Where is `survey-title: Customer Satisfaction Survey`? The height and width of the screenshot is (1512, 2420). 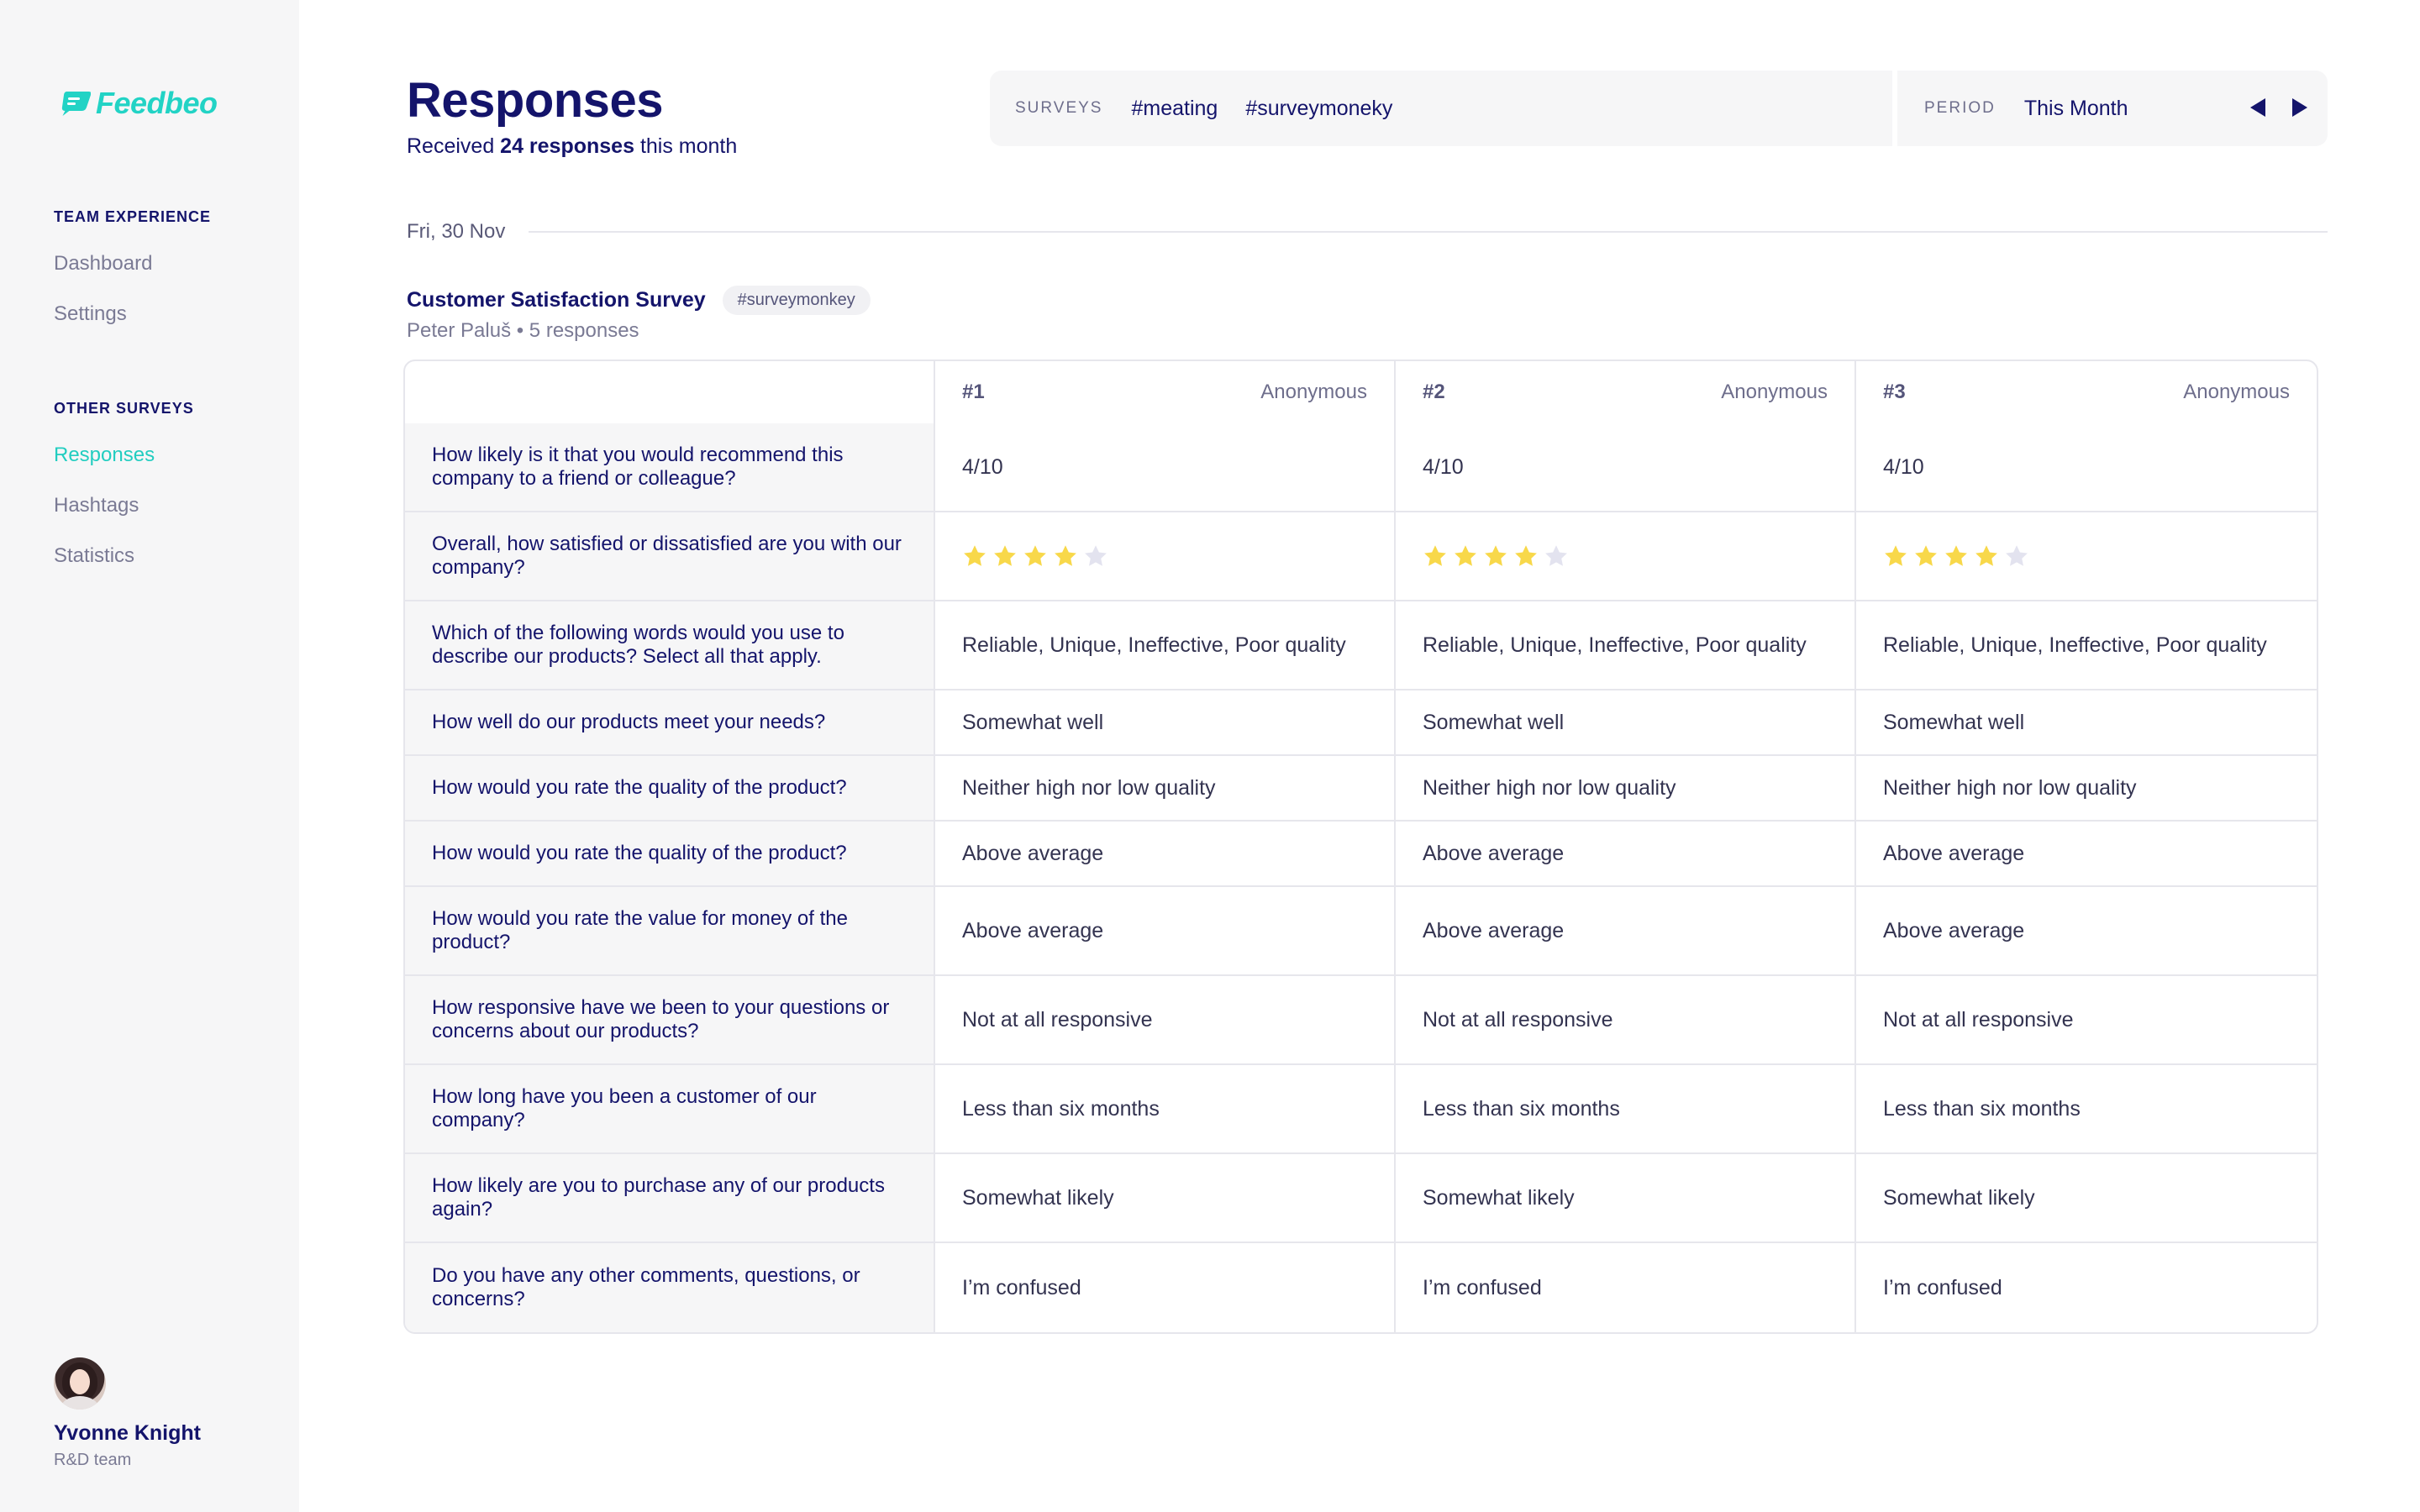
survey-title: Customer Satisfaction Survey is located at coordinates (556, 300).